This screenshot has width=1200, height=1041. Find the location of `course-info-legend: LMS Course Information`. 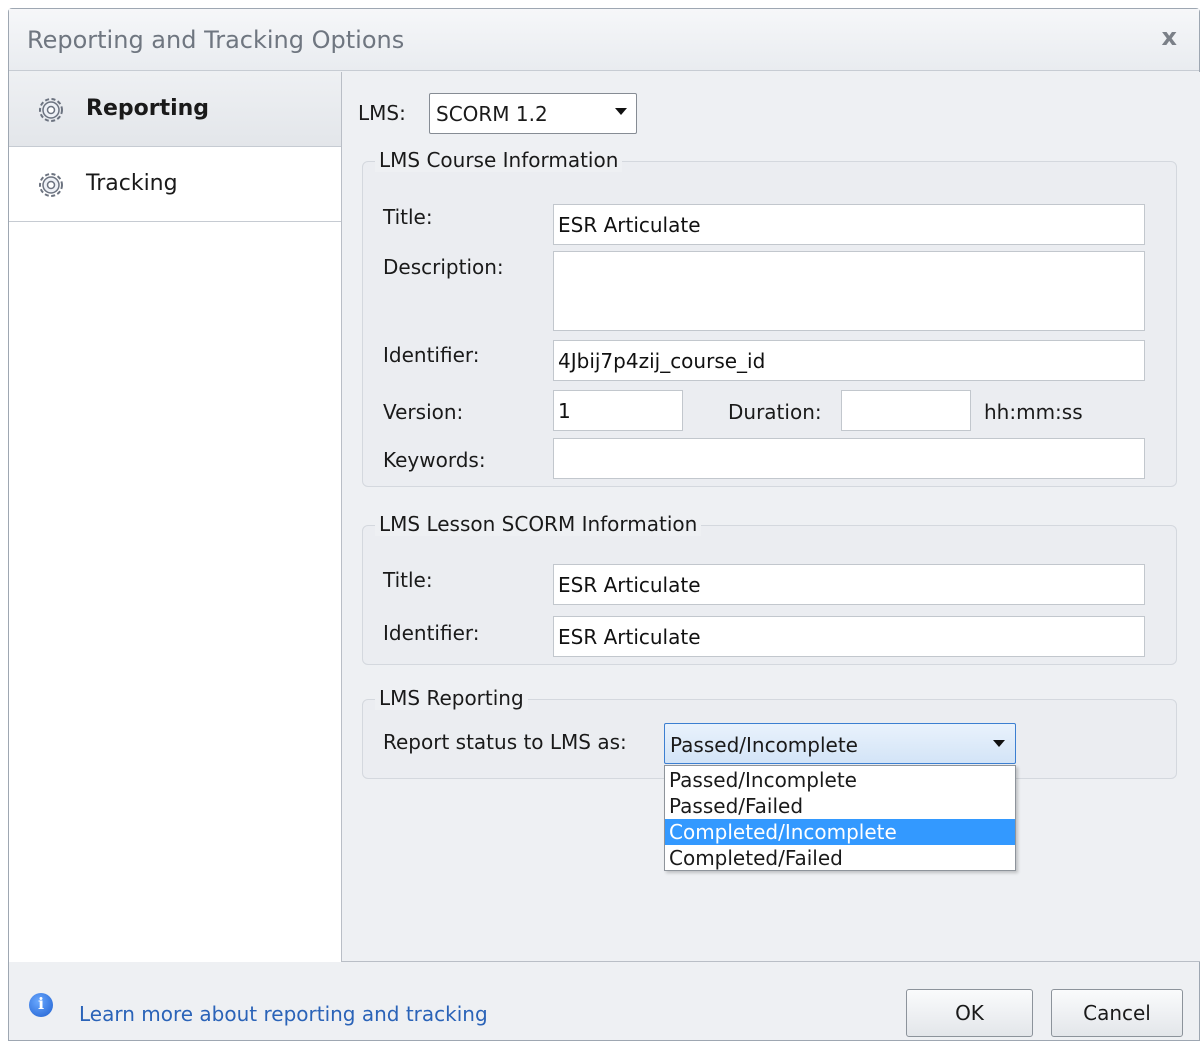

course-info-legend: LMS Course Information is located at coordinates (499, 160).